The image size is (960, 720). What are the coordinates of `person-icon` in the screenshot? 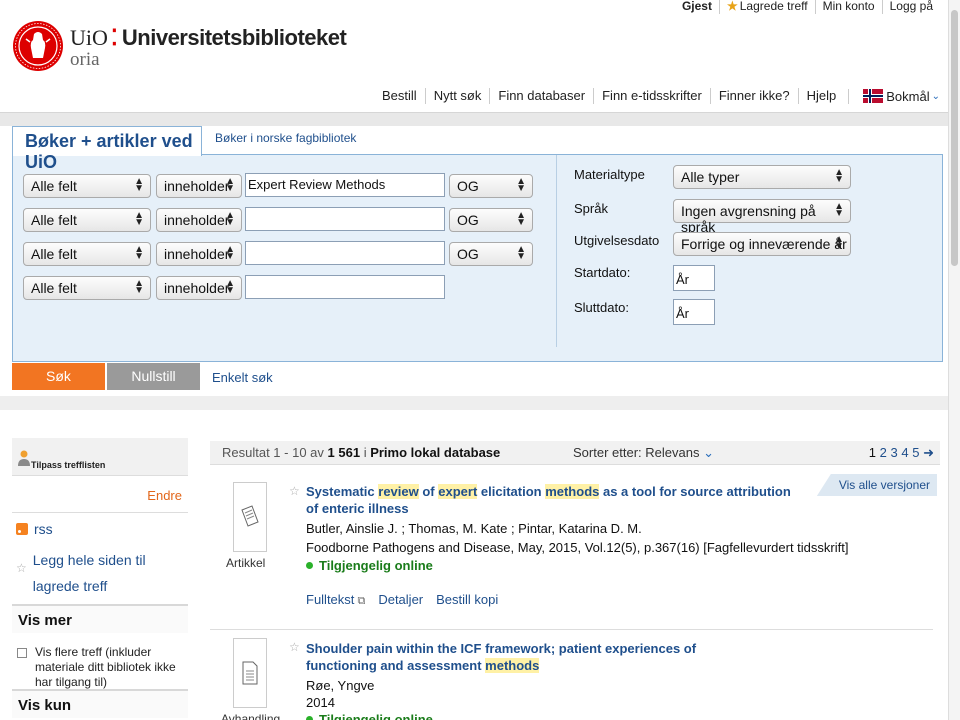 It's located at (24, 458).